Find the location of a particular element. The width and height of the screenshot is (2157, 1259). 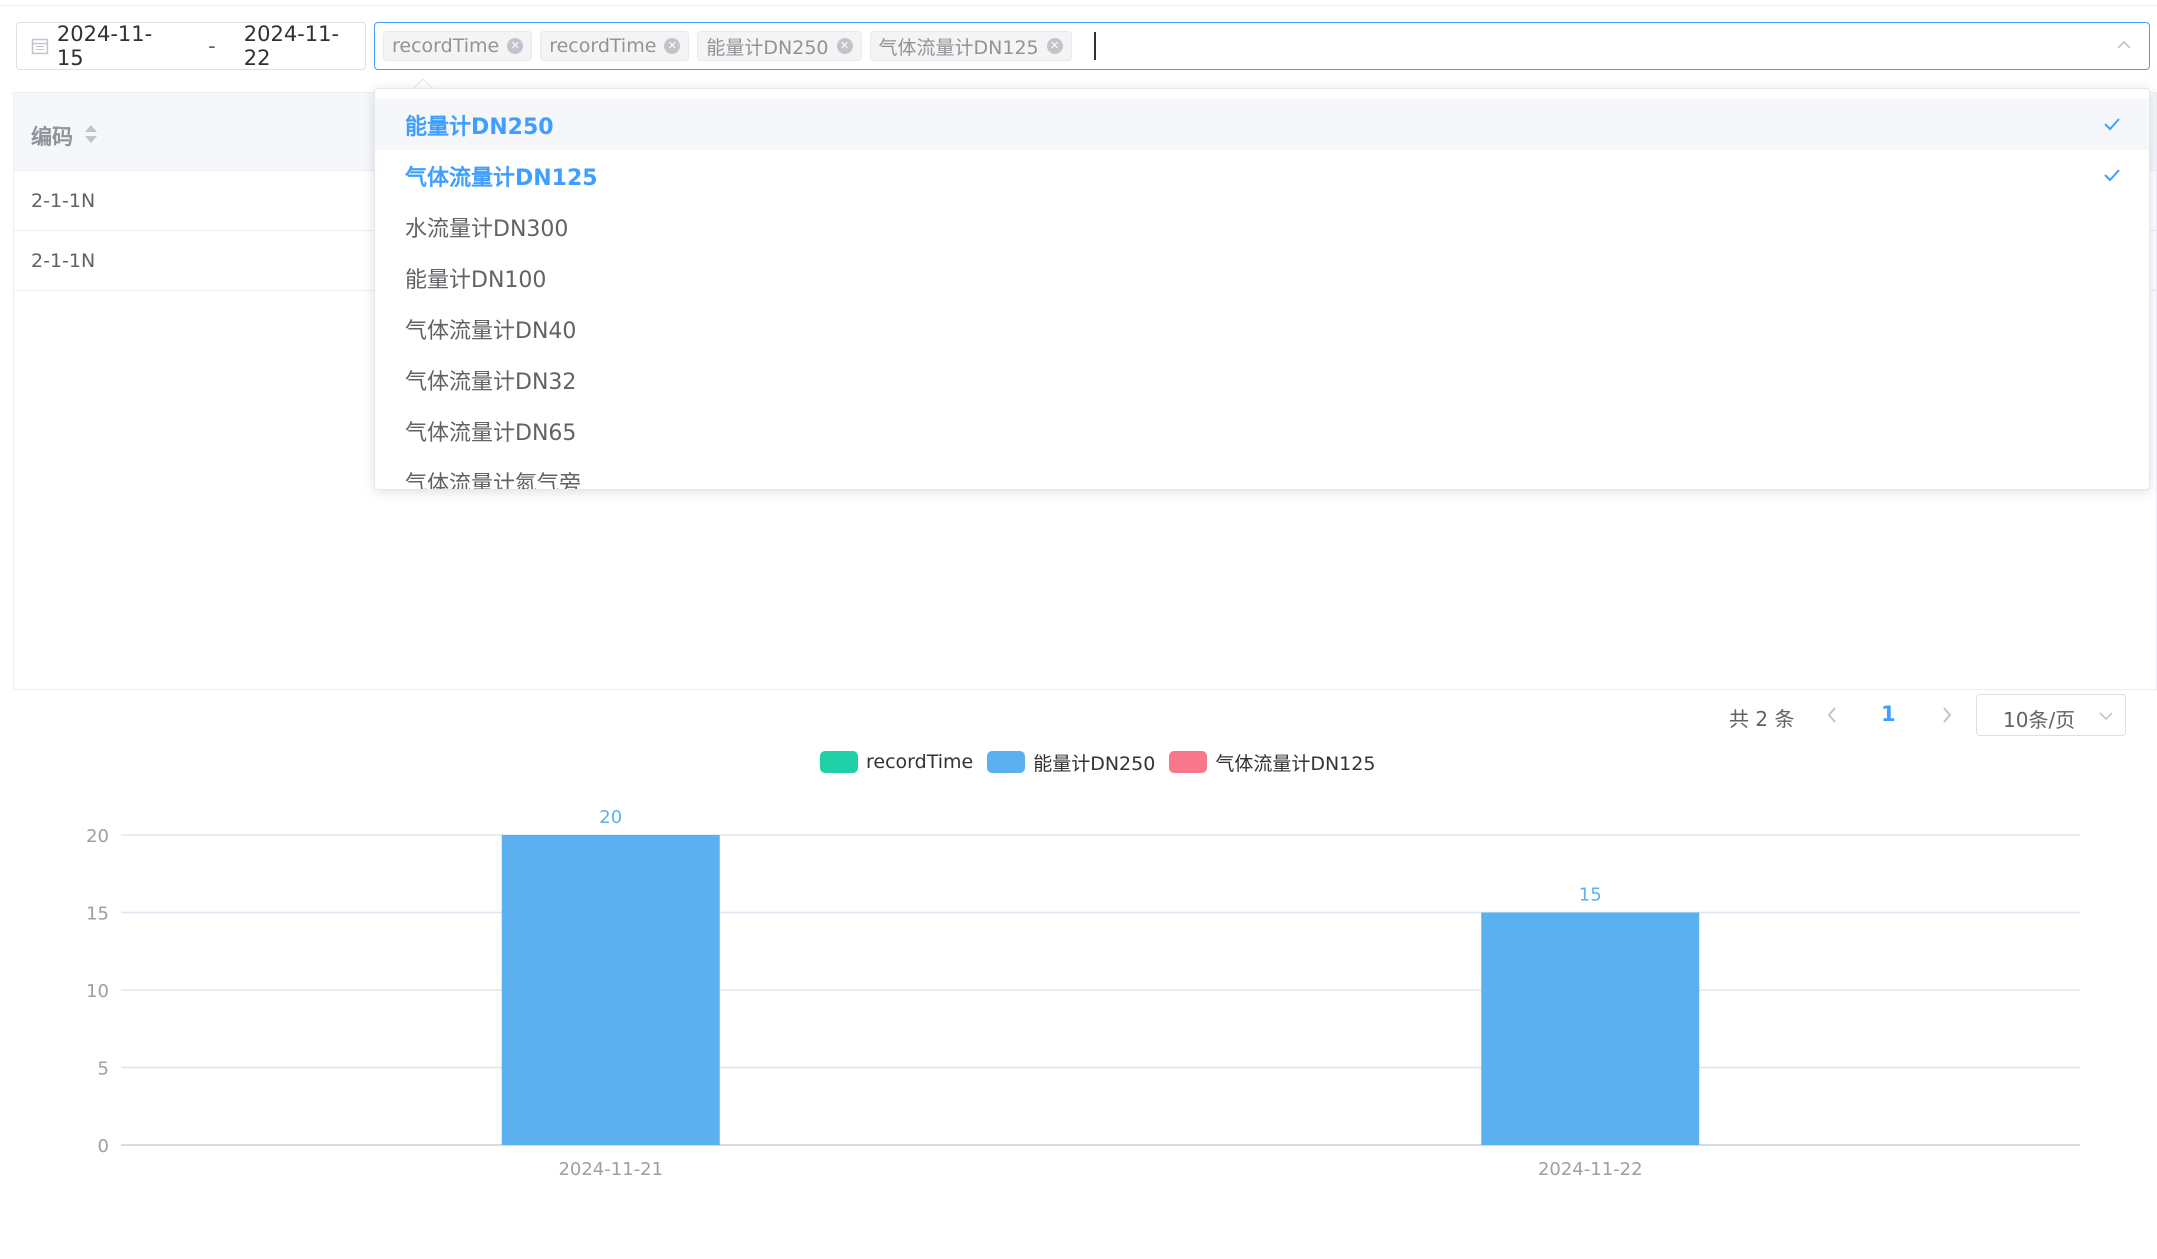

legend-label: 气体流量计DN125 is located at coordinates (1295, 763).